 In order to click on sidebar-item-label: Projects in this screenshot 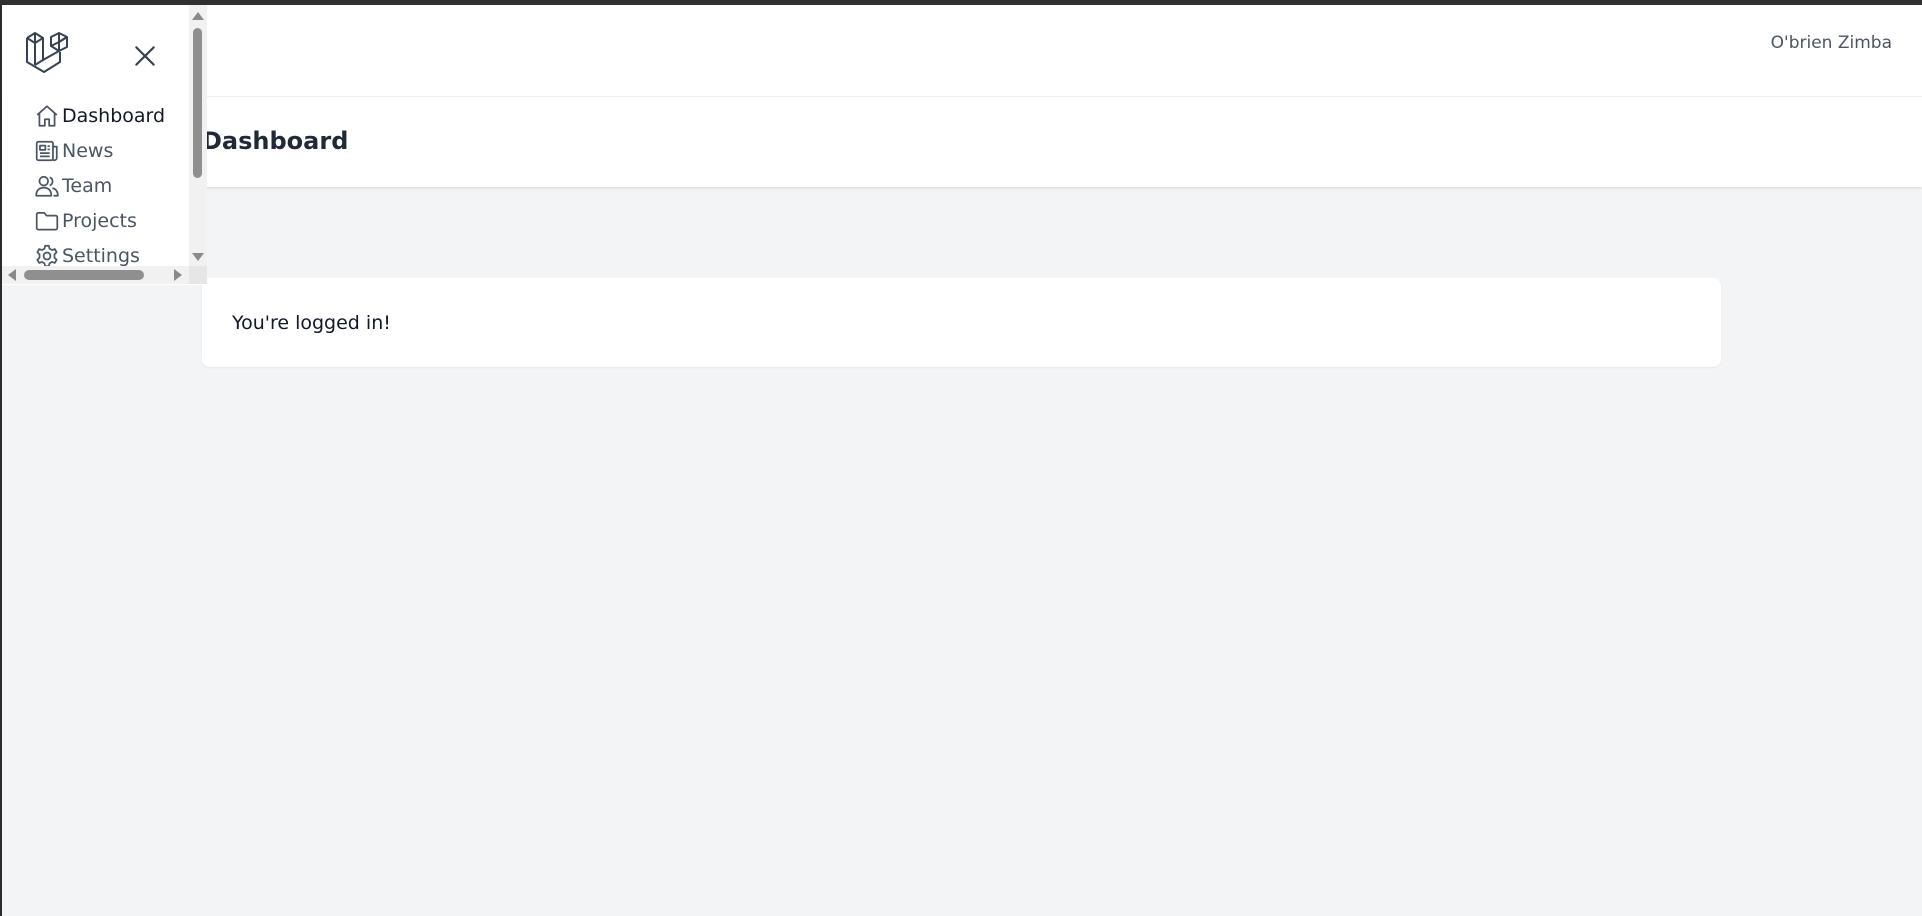, I will do `click(99, 220)`.